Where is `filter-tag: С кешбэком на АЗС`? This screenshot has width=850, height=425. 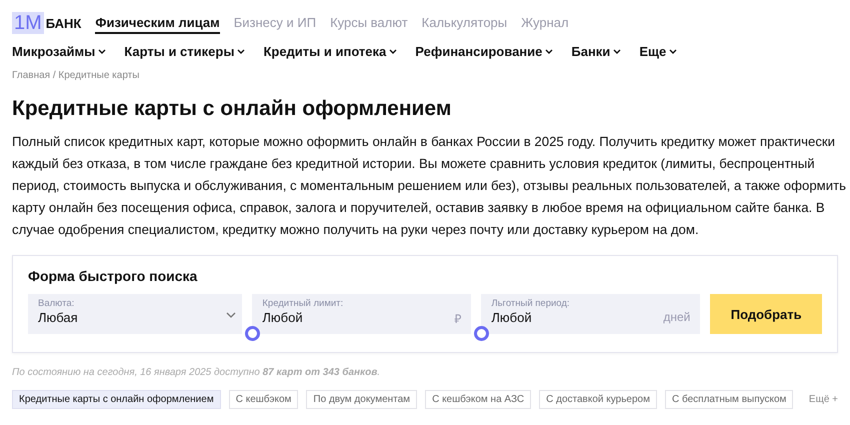 filter-tag: С кешбэком на АЗС is located at coordinates (478, 399).